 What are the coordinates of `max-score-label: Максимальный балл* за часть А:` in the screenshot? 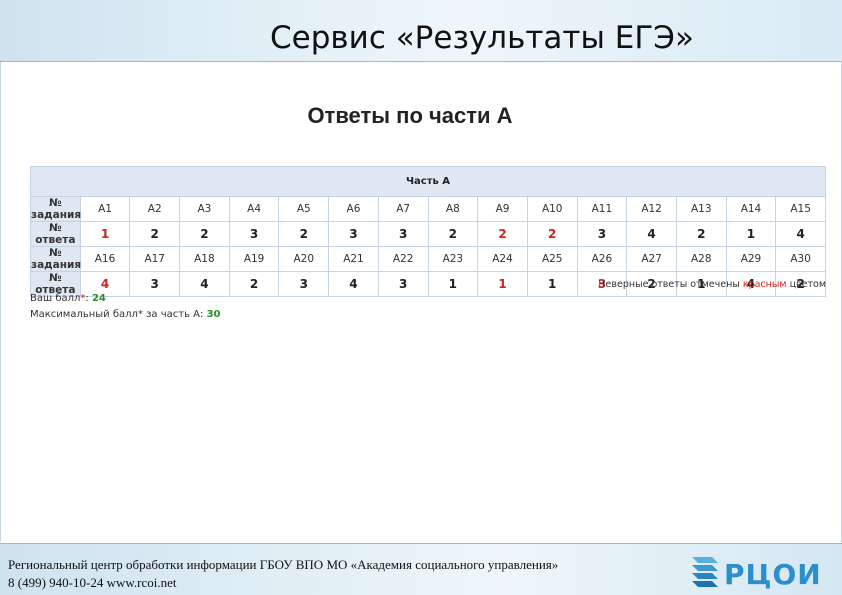 It's located at (117, 314).